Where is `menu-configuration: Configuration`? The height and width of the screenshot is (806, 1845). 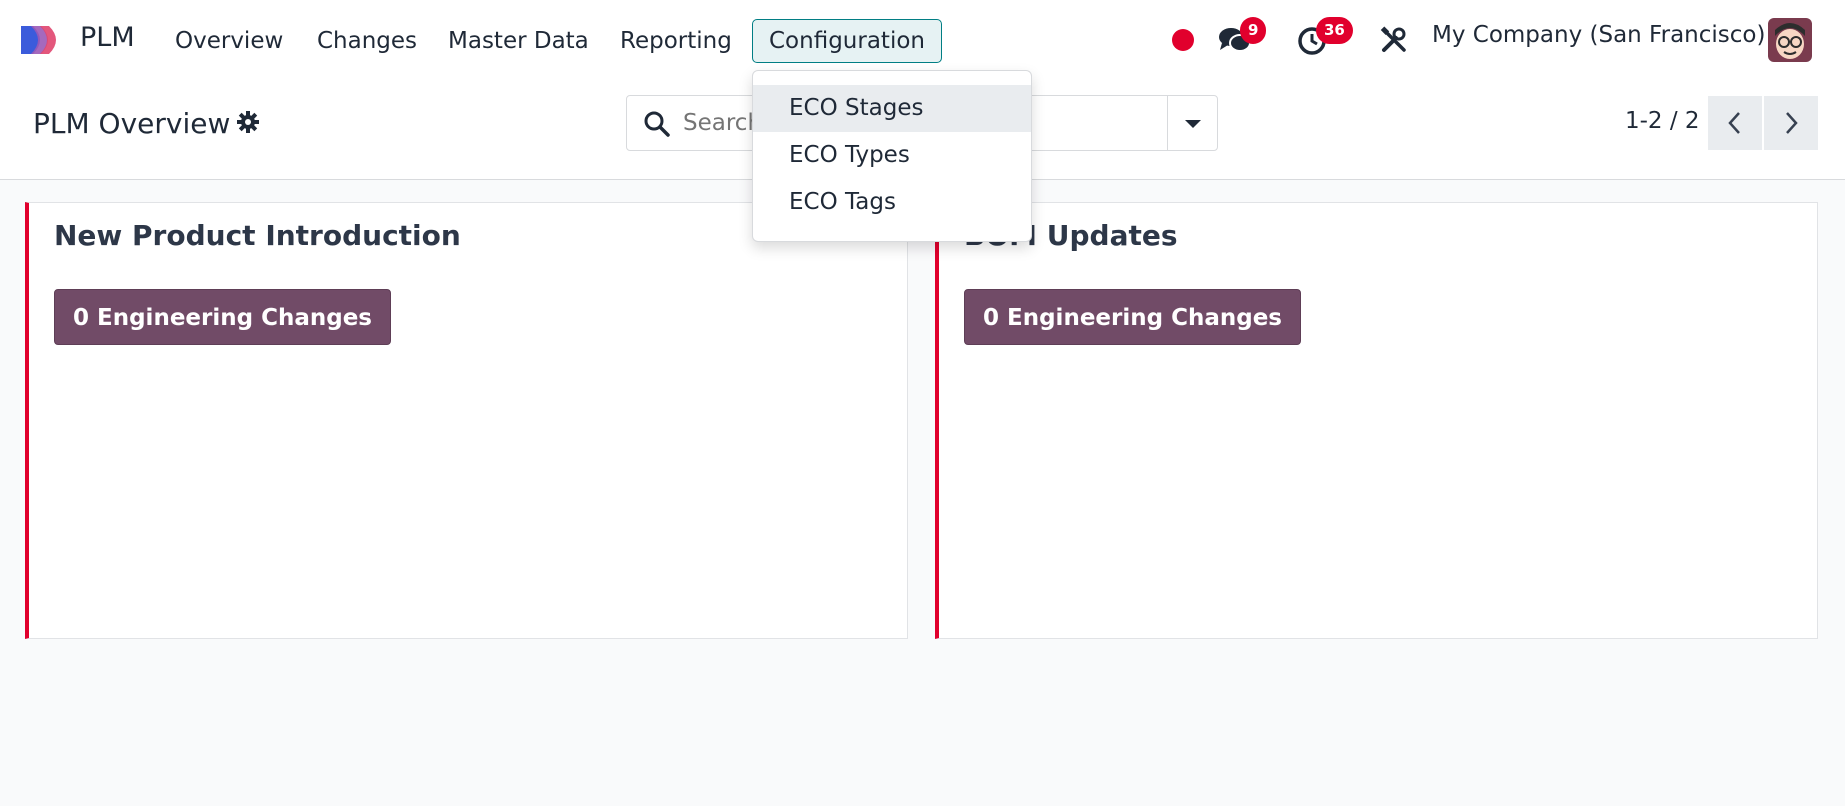
menu-configuration: Configuration is located at coordinates (847, 41).